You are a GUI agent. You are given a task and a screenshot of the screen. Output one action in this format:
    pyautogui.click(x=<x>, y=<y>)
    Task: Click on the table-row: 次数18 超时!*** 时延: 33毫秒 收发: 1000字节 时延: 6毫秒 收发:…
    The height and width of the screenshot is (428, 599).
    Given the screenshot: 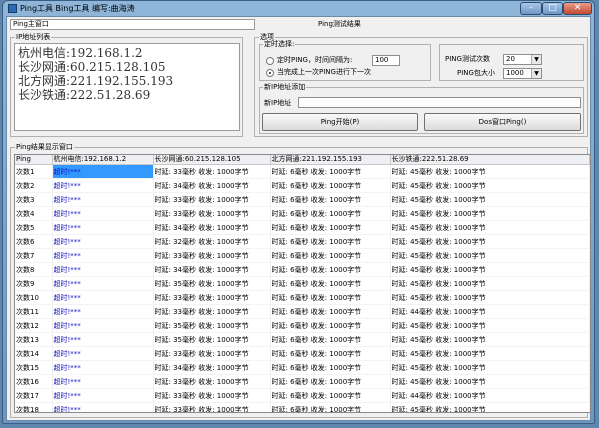 What is the action you would take?
    pyautogui.click(x=302, y=407)
    